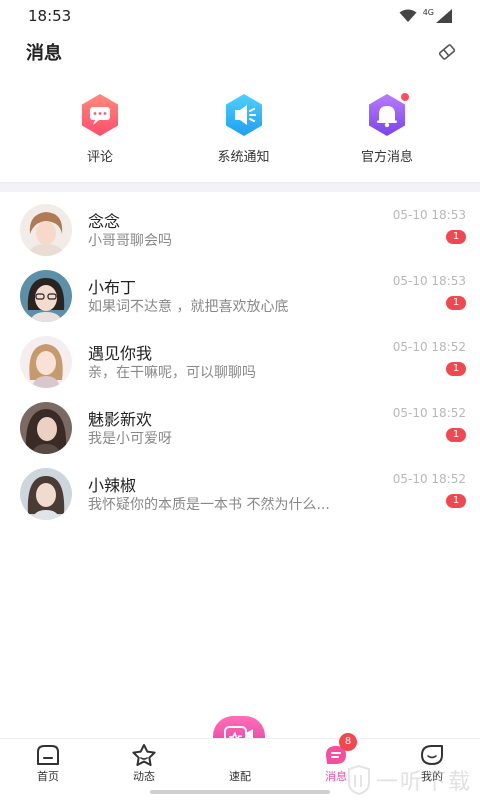 This screenshot has height=800, width=480. What do you see at coordinates (447, 52) in the screenshot?
I see `clear-all-icon` at bounding box center [447, 52].